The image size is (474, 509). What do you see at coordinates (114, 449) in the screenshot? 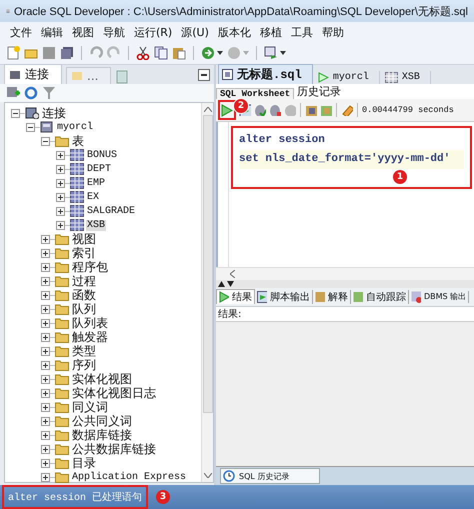
I see `tree-item: 公共数据库链接` at bounding box center [114, 449].